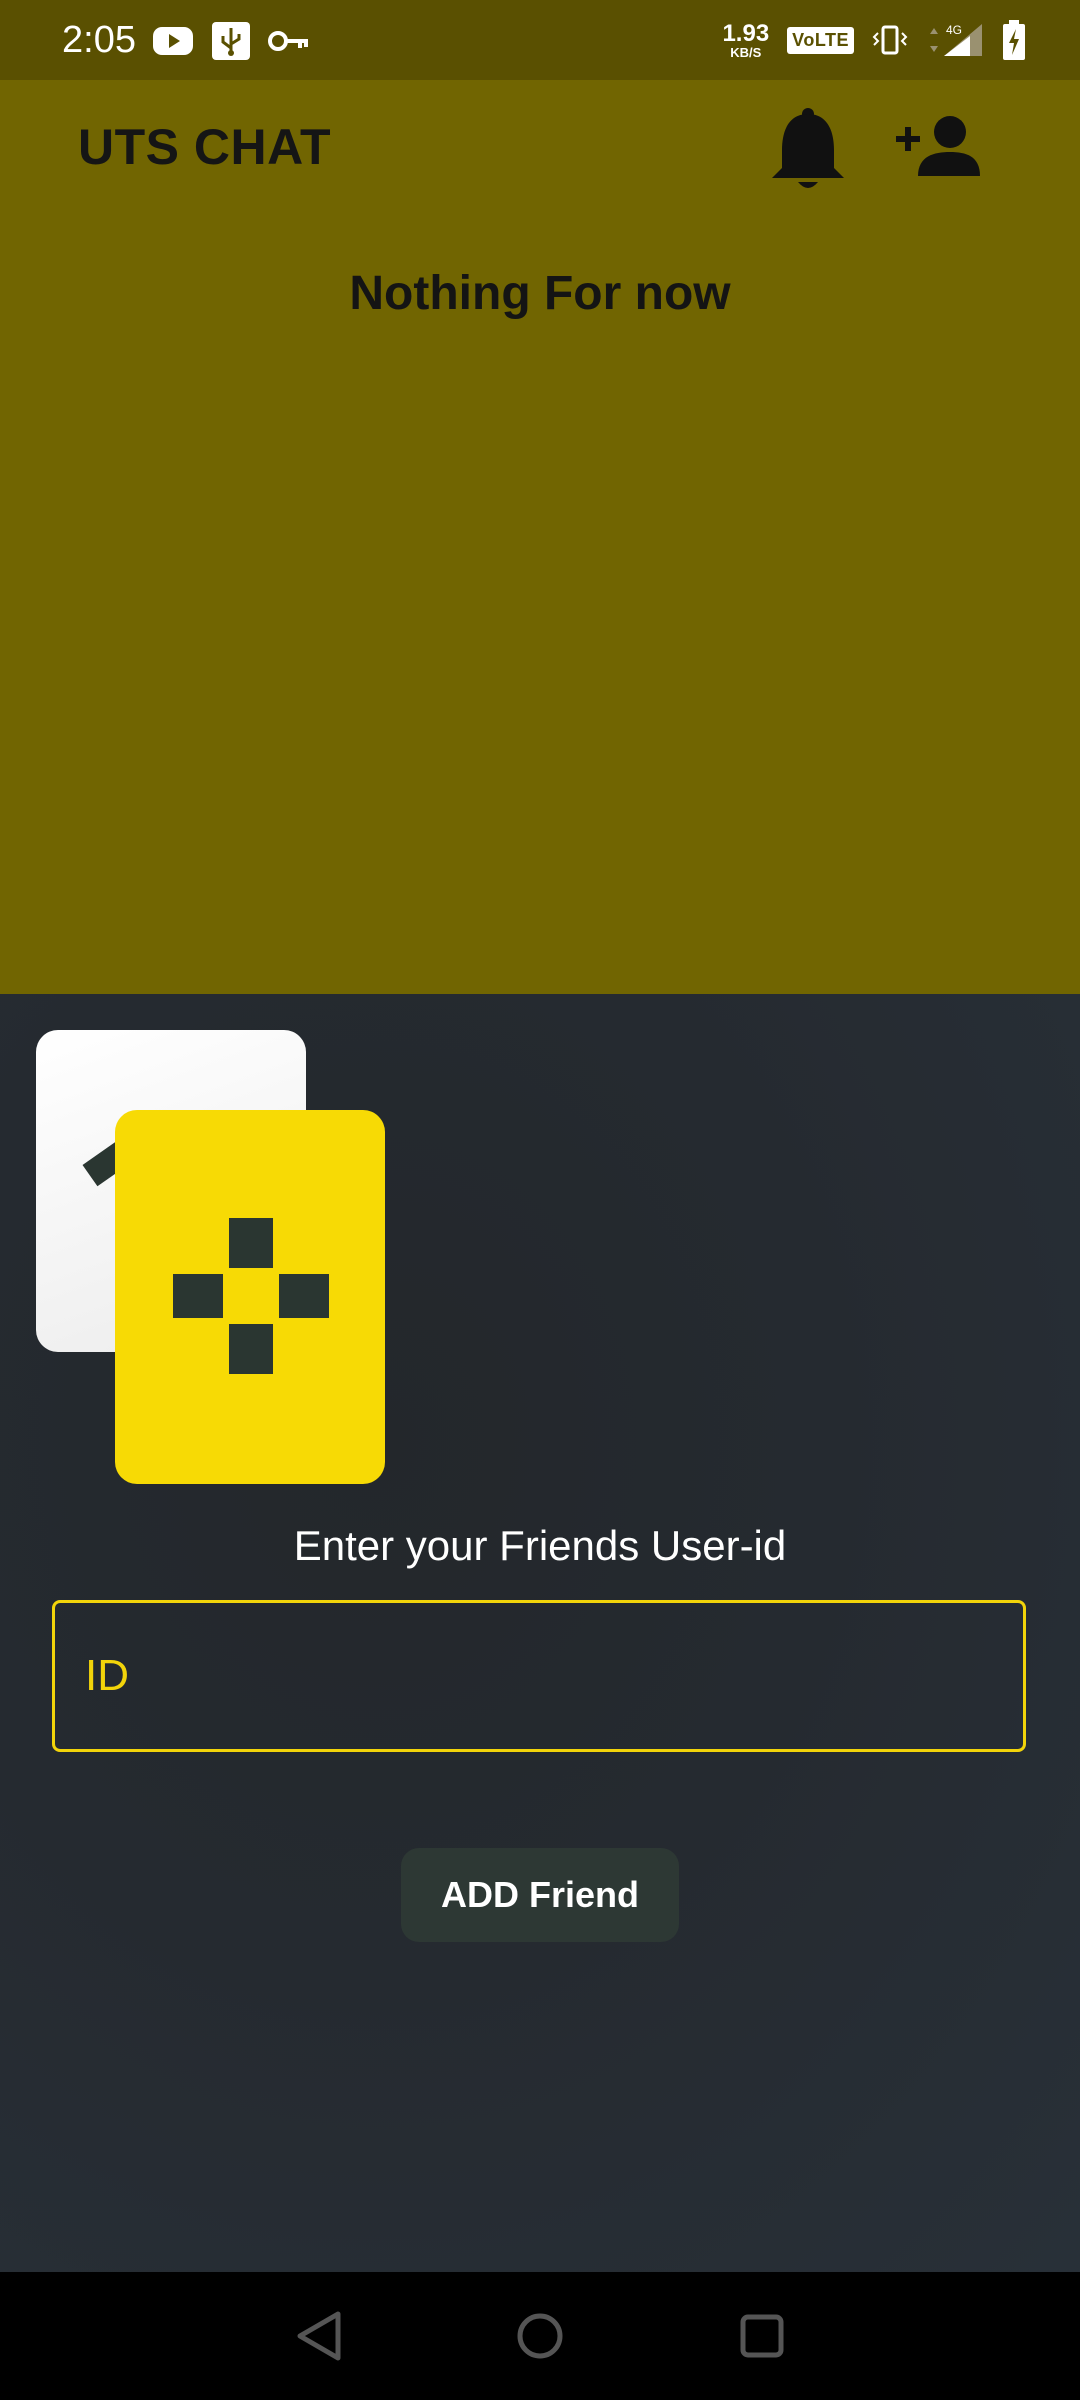 Image resolution: width=1080 pixels, height=2400 pixels. I want to click on add-friend-button: ADD Friend, so click(540, 1895).